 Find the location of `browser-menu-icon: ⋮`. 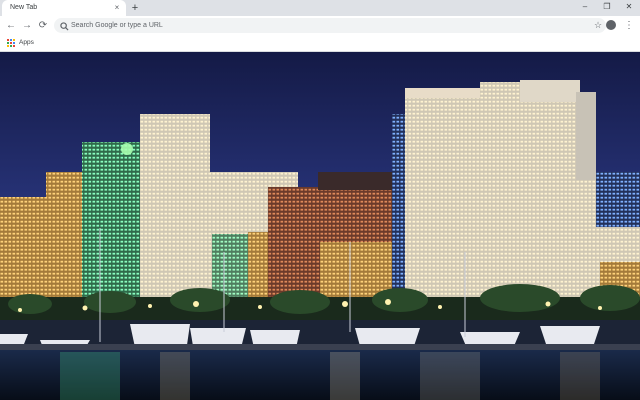

browser-menu-icon: ⋮ is located at coordinates (629, 26).